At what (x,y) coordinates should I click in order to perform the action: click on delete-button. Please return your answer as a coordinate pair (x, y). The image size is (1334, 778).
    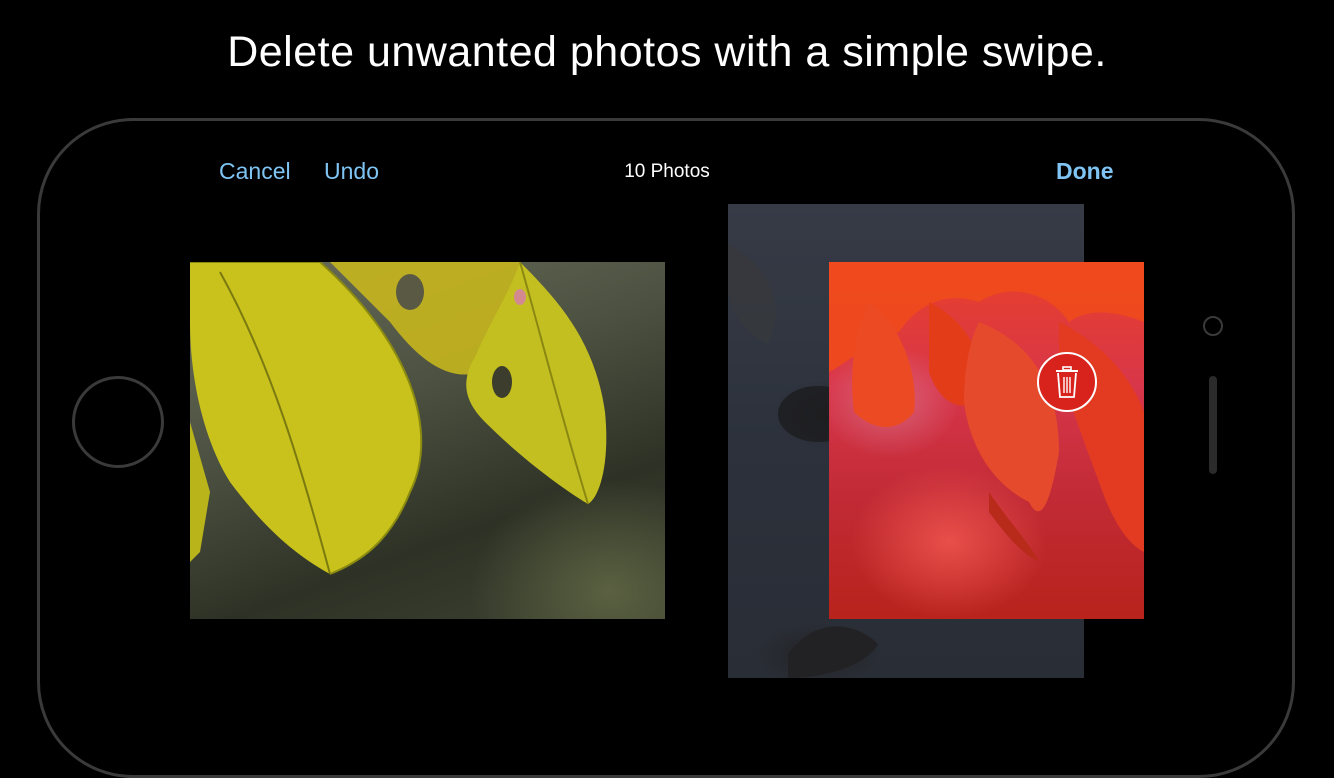
    Looking at the image, I should click on (1067, 382).